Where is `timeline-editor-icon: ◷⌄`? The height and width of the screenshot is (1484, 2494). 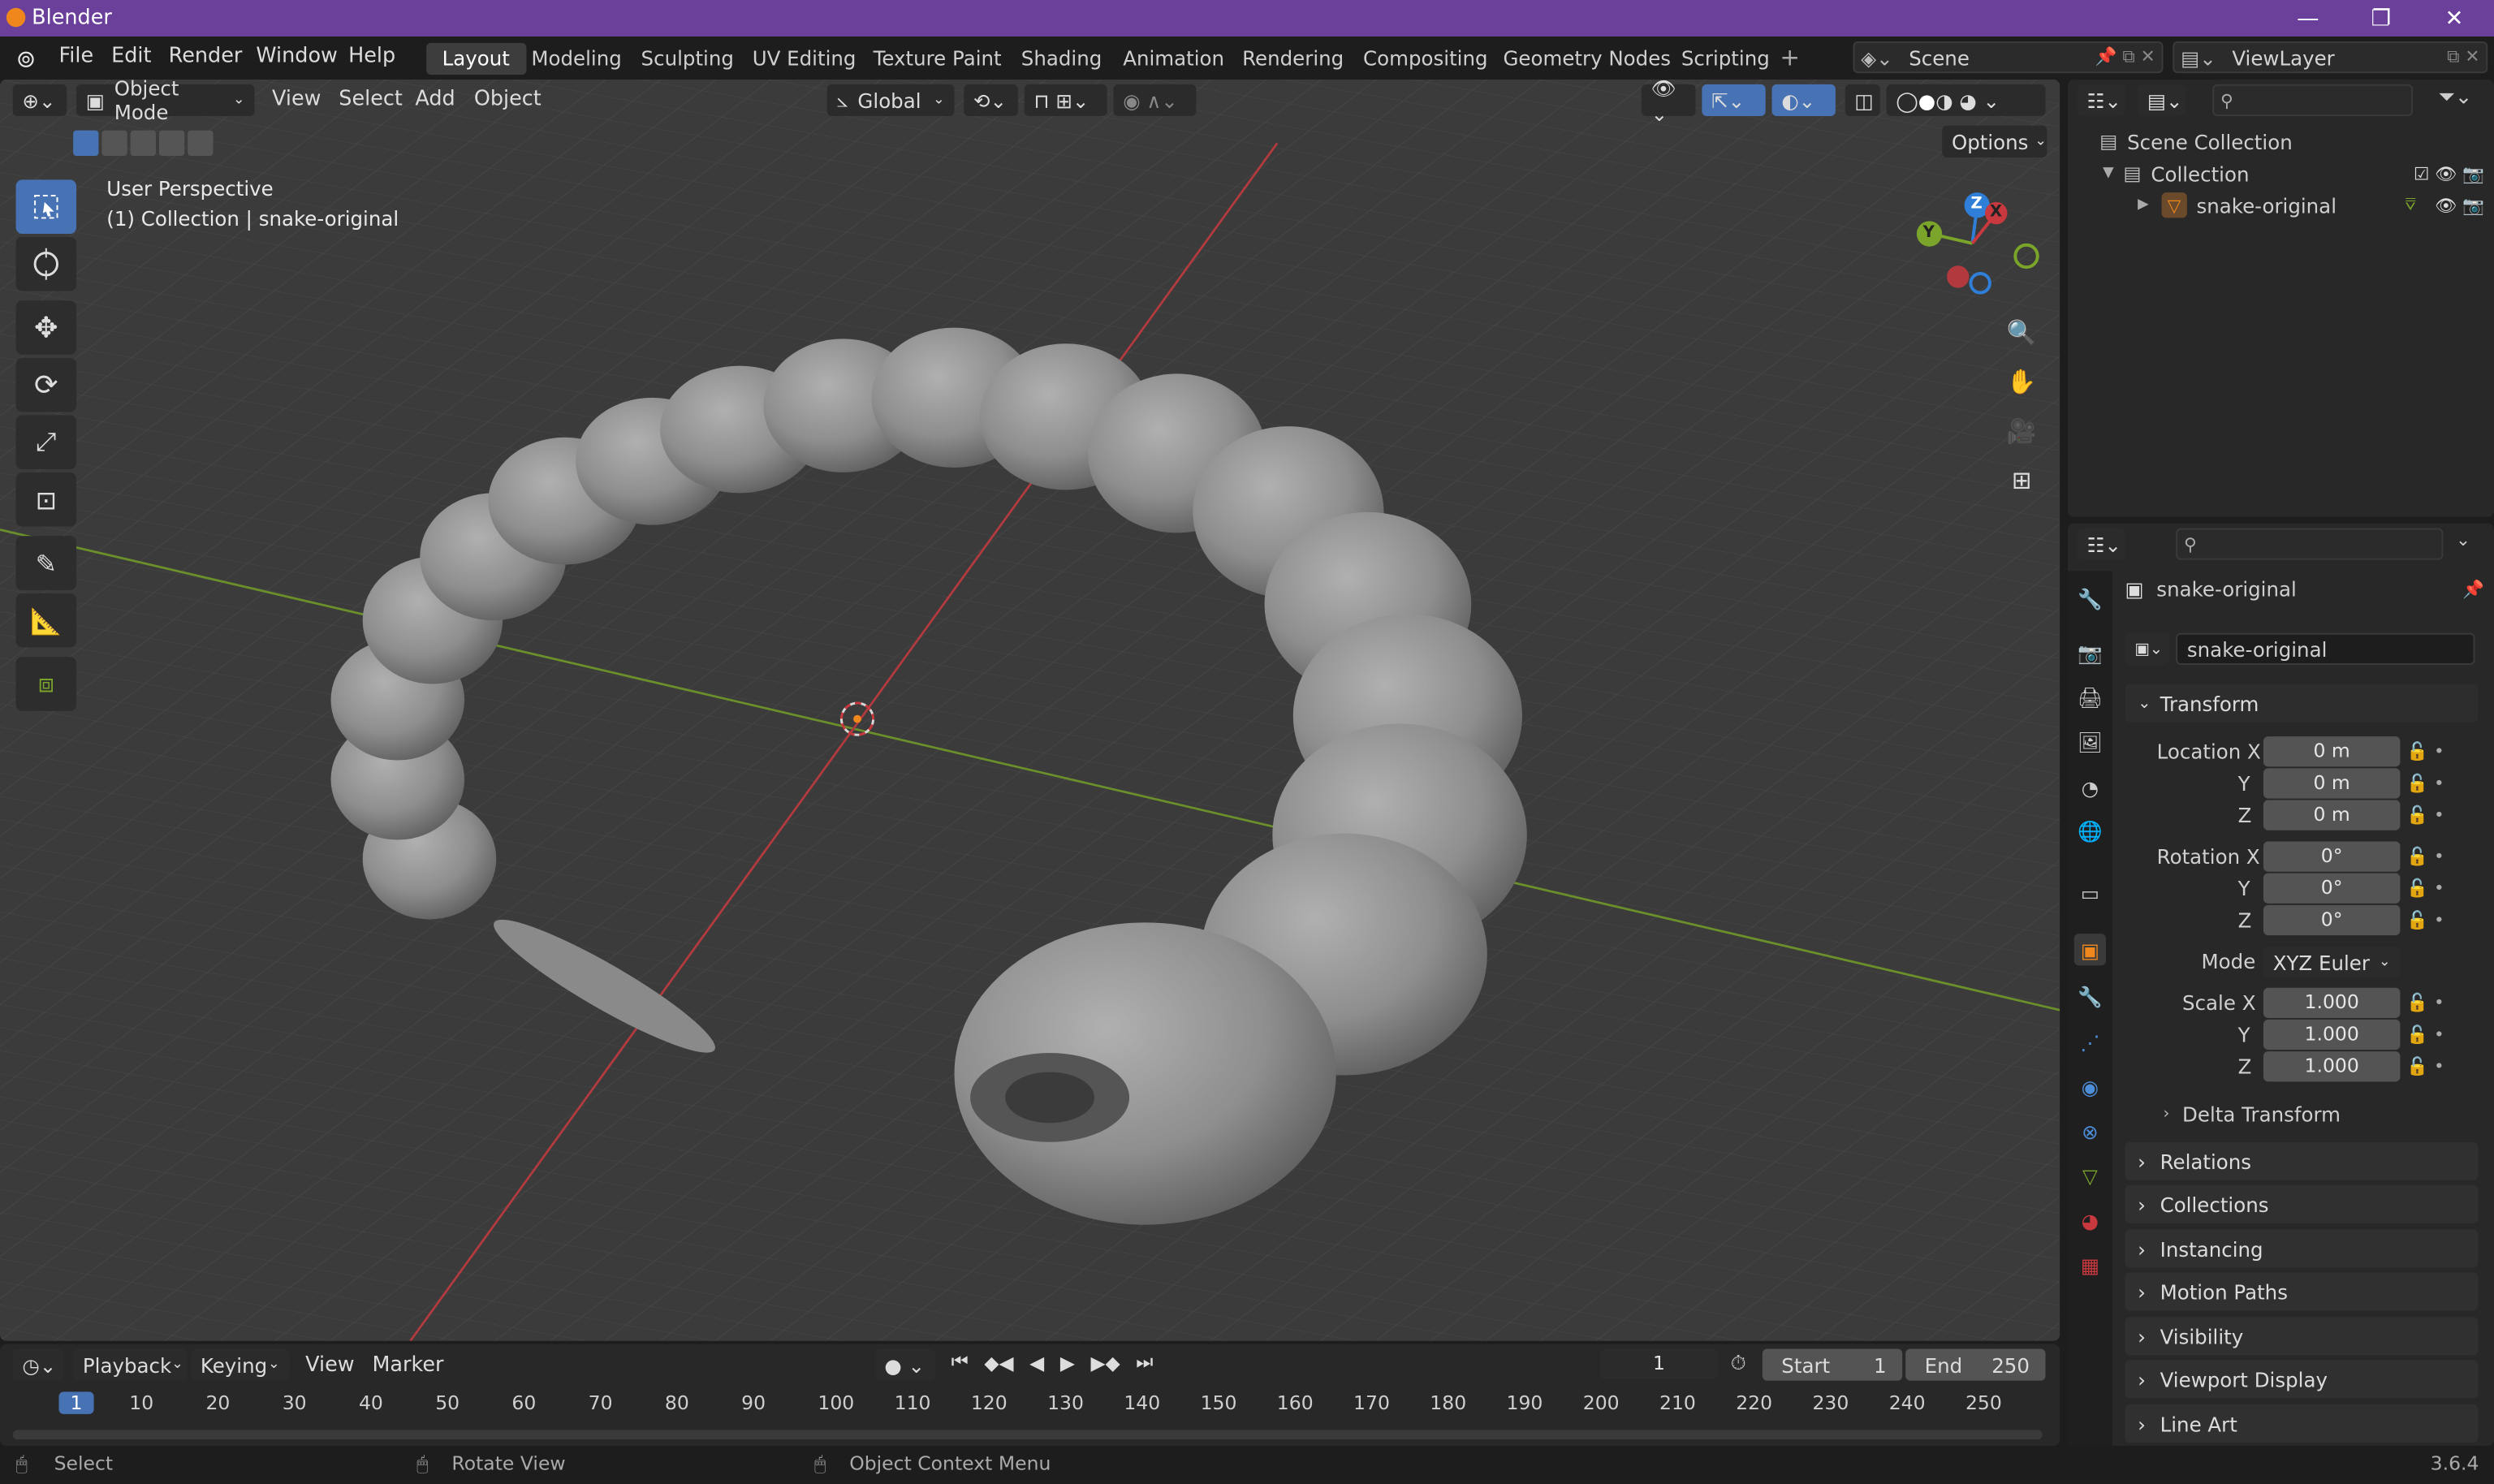
timeline-editor-icon: ◷⌄ is located at coordinates (38, 1364).